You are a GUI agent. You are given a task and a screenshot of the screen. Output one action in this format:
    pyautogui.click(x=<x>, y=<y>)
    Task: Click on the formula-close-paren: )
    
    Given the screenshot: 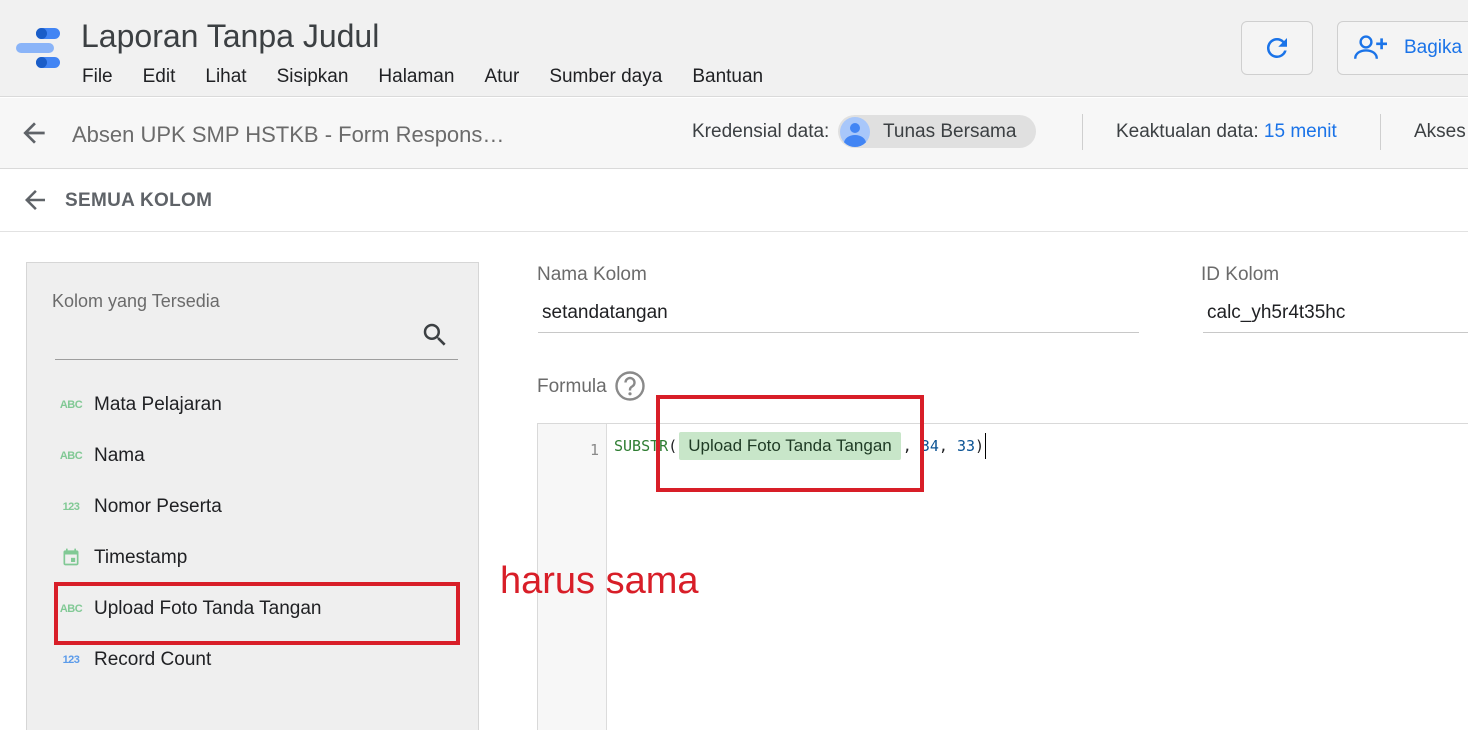 What is the action you would take?
    pyautogui.click(x=980, y=446)
    